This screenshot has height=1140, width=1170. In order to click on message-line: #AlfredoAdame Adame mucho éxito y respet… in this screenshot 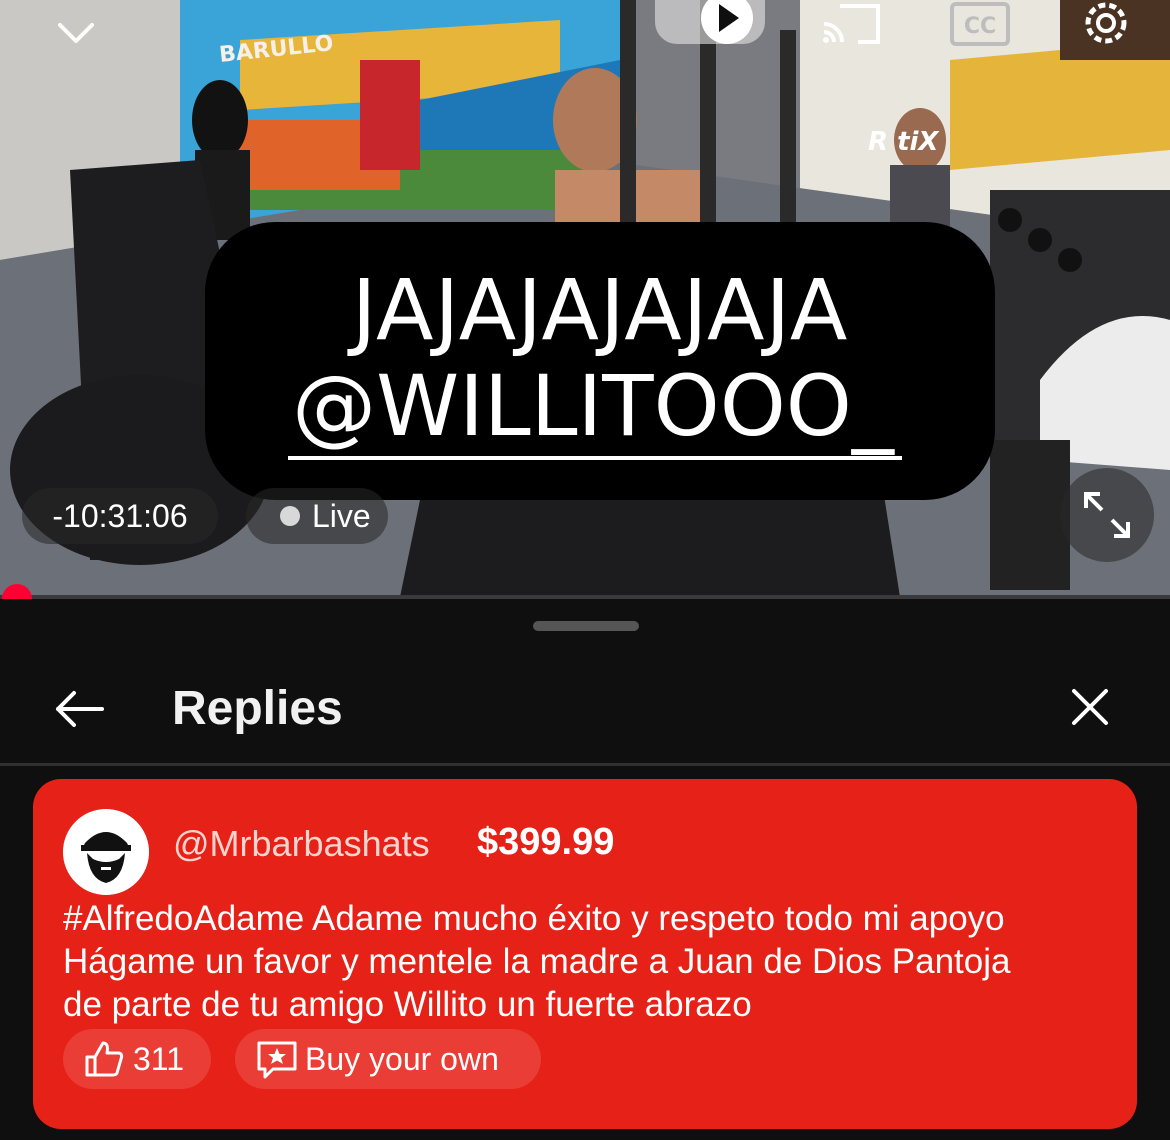, I will do `click(534, 918)`.